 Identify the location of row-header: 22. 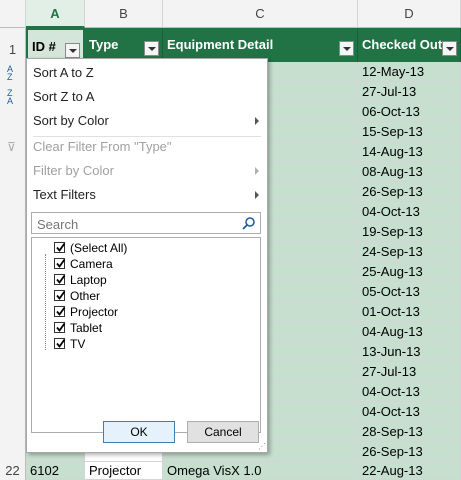
(13, 471).